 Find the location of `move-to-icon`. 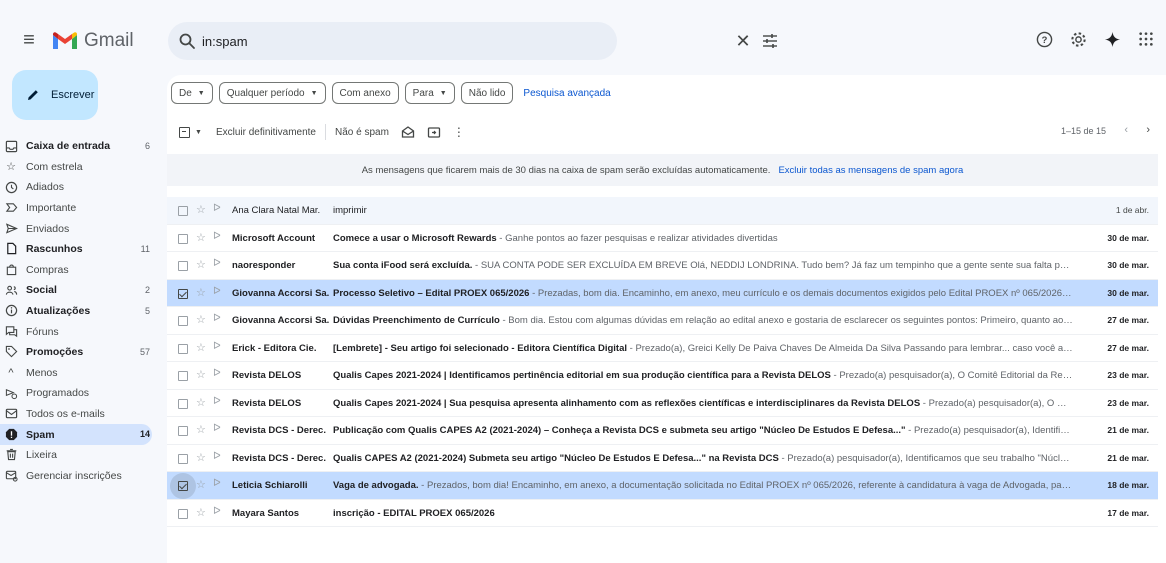

move-to-icon is located at coordinates (434, 132).